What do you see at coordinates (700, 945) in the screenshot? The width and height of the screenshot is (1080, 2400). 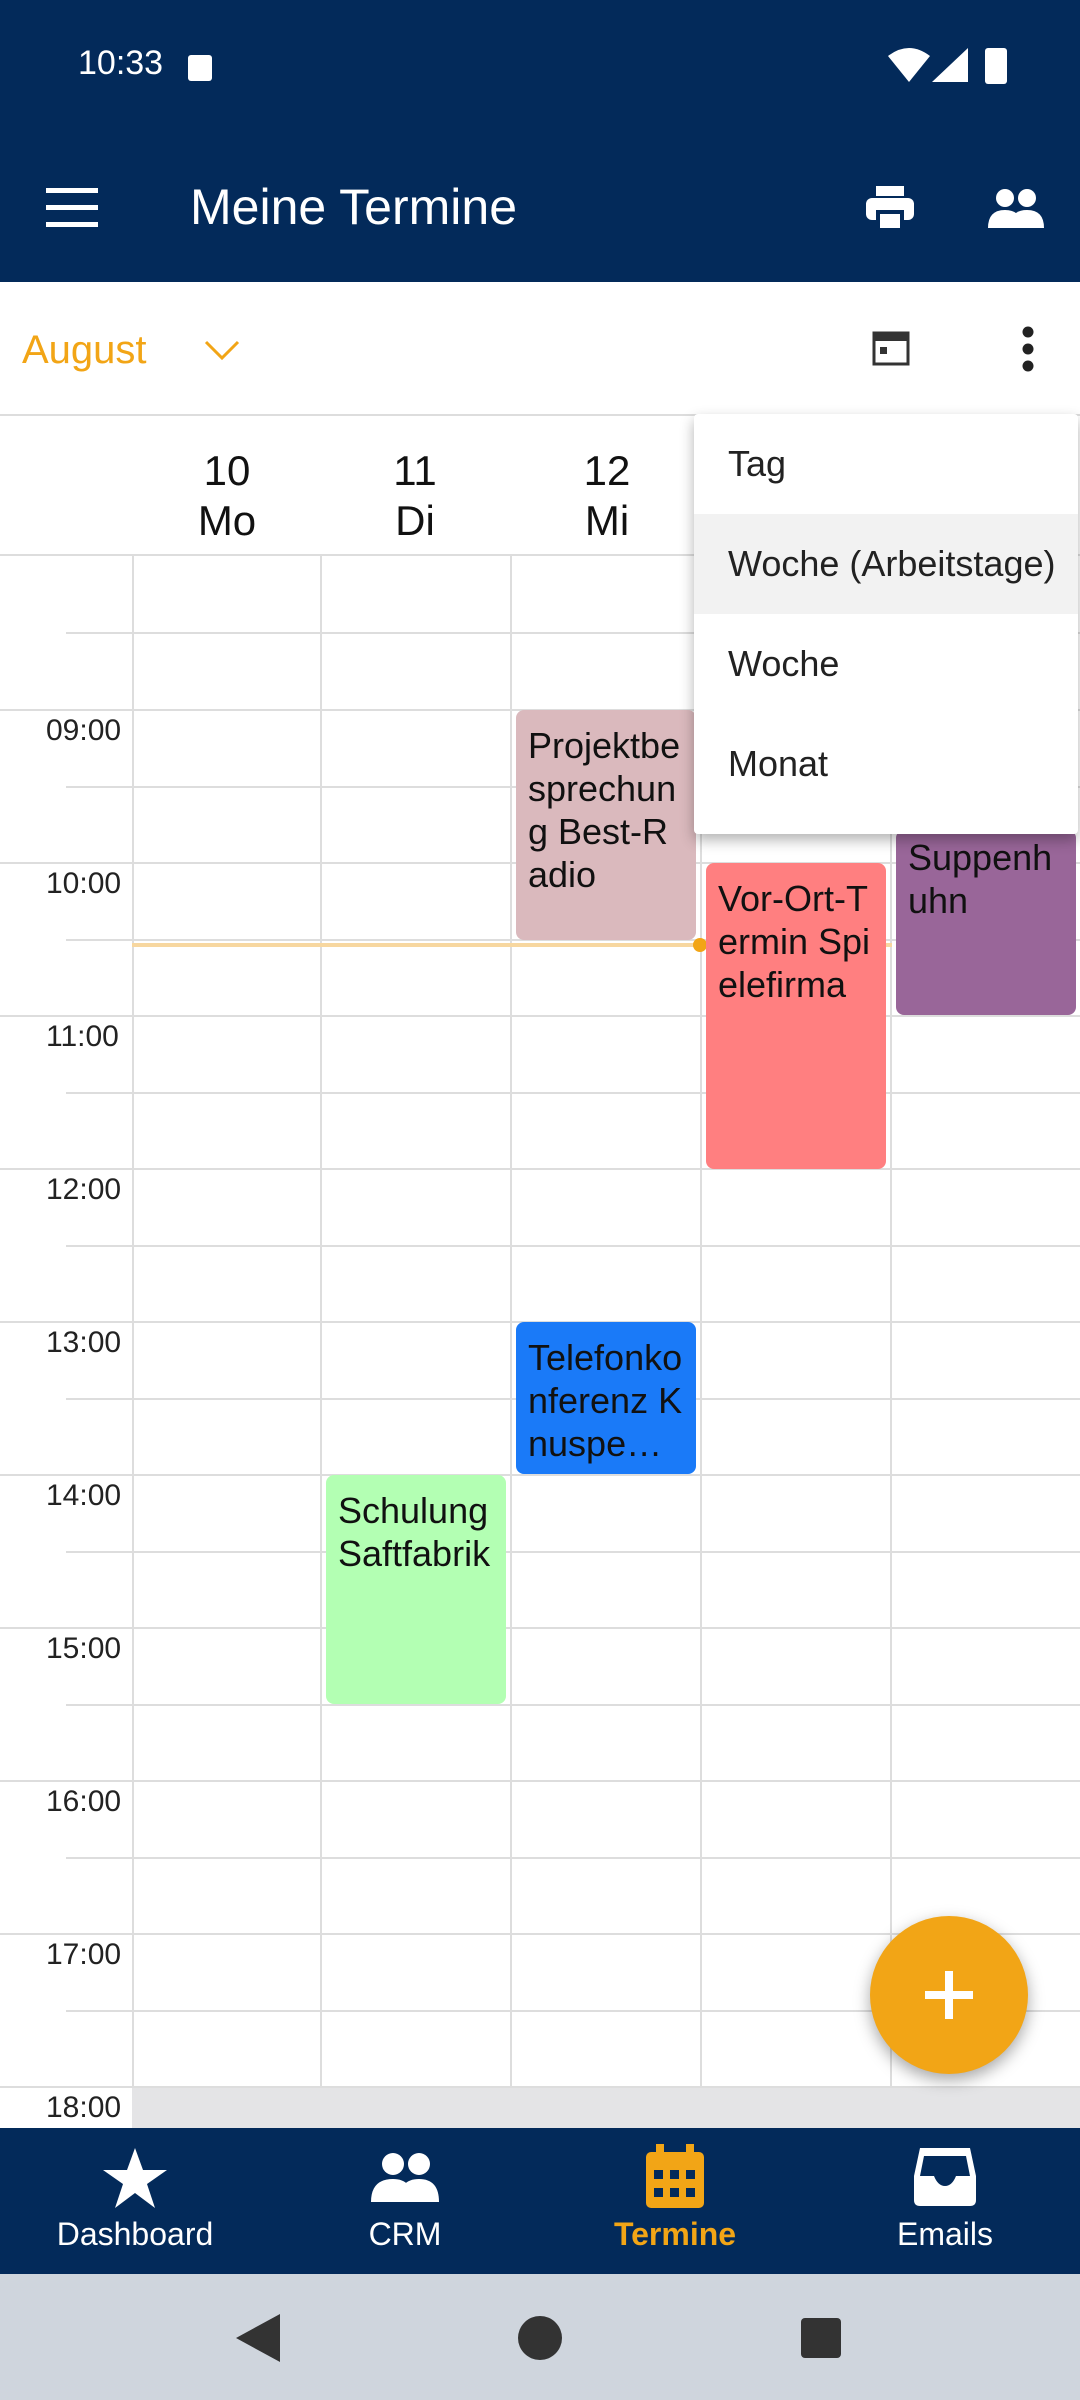 I see `current-time-dot` at bounding box center [700, 945].